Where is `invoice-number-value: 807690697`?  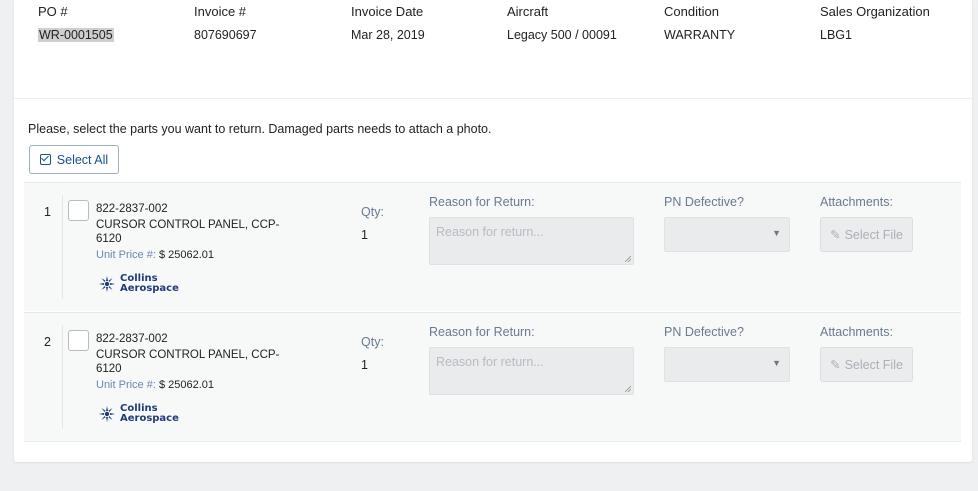
invoice-number-value: 807690697 is located at coordinates (225, 35).